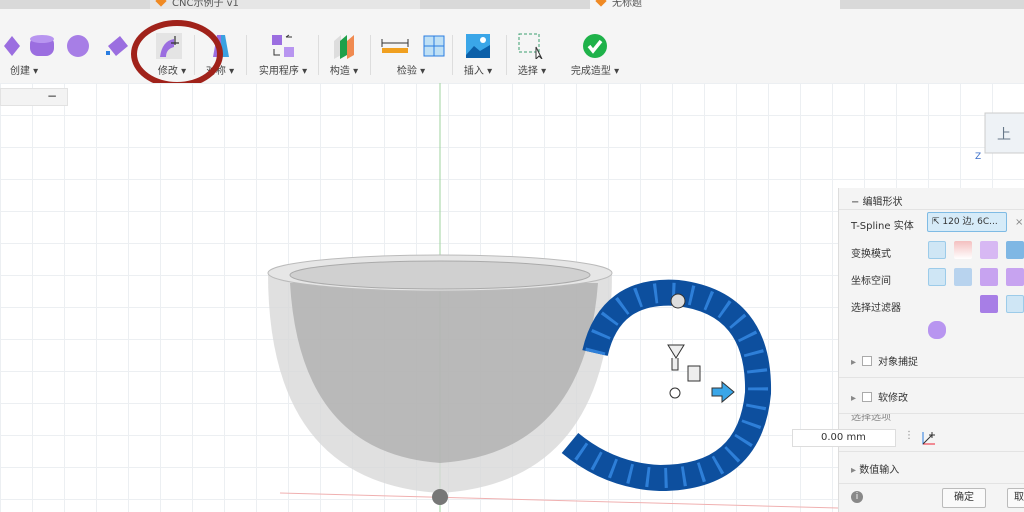 Image resolution: width=1024 pixels, height=512 pixels. What do you see at coordinates (978, 157) in the screenshot?
I see `svg-text: Z` at bounding box center [978, 157].